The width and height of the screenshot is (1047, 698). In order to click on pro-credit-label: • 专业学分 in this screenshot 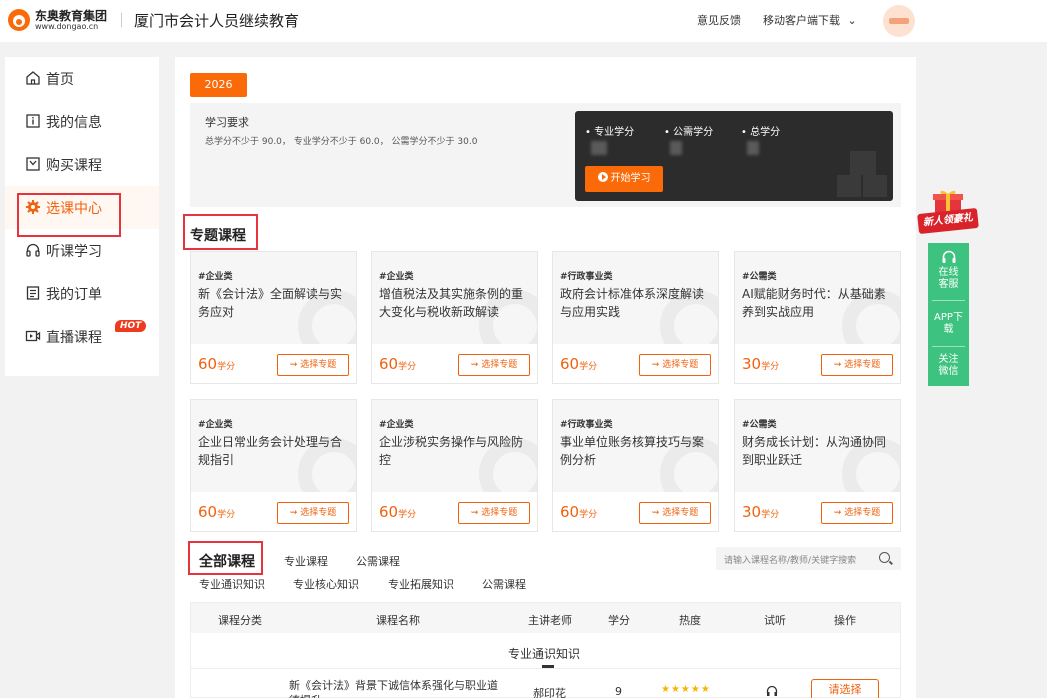, I will do `click(610, 132)`.